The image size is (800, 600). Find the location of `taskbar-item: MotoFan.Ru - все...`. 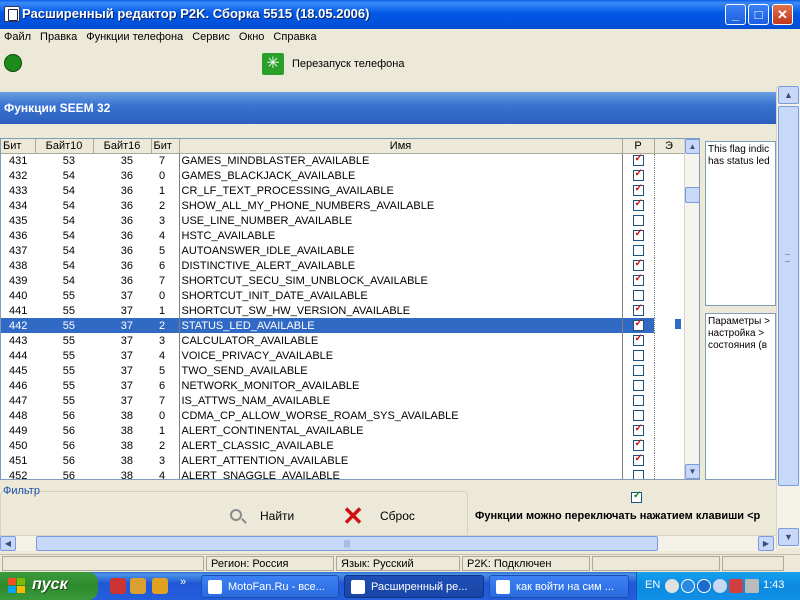

taskbar-item: MotoFan.Ru - все... is located at coordinates (270, 586).